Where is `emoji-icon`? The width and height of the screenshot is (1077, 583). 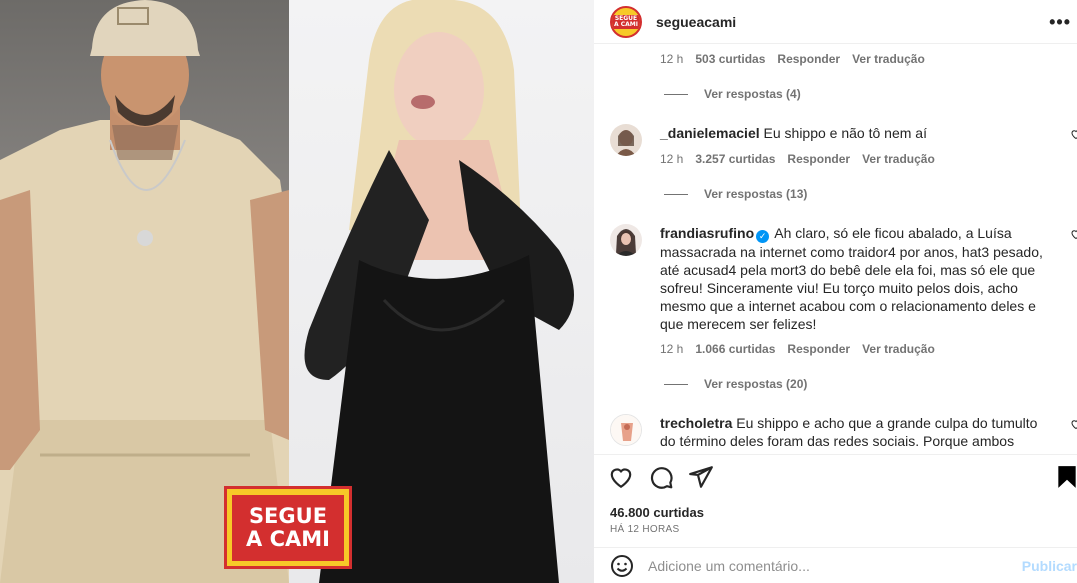
emoji-icon is located at coordinates (622, 566).